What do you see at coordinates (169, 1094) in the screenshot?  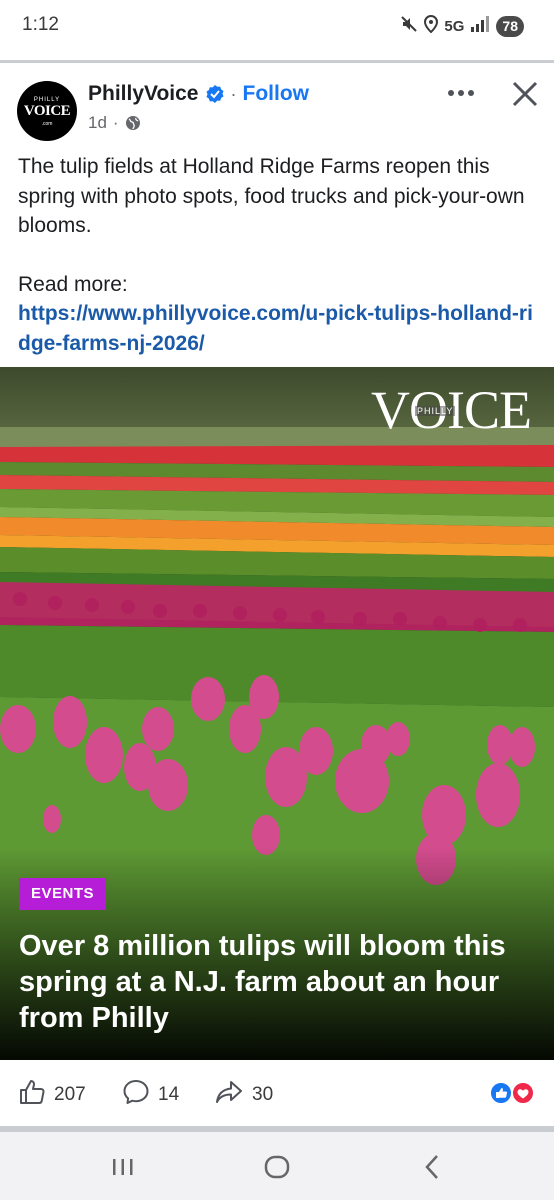 I see `comment-count: 14` at bounding box center [169, 1094].